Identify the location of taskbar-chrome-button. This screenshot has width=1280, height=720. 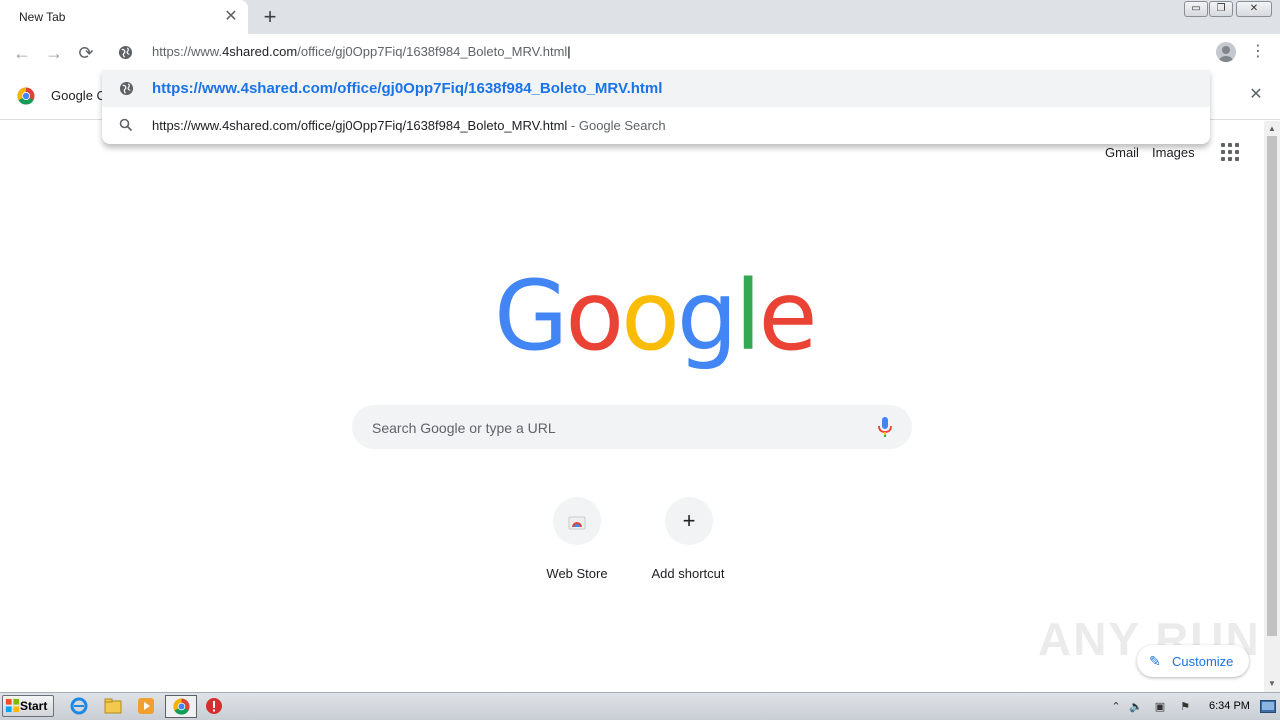
(181, 706).